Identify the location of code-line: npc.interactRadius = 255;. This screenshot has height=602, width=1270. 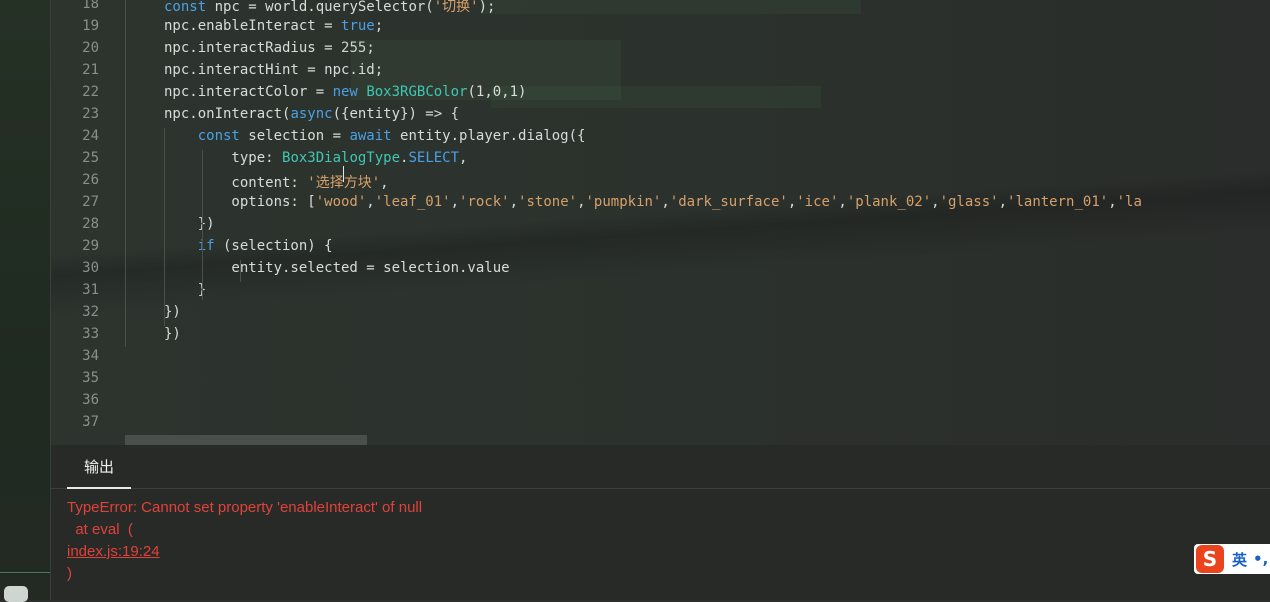
(269, 48).